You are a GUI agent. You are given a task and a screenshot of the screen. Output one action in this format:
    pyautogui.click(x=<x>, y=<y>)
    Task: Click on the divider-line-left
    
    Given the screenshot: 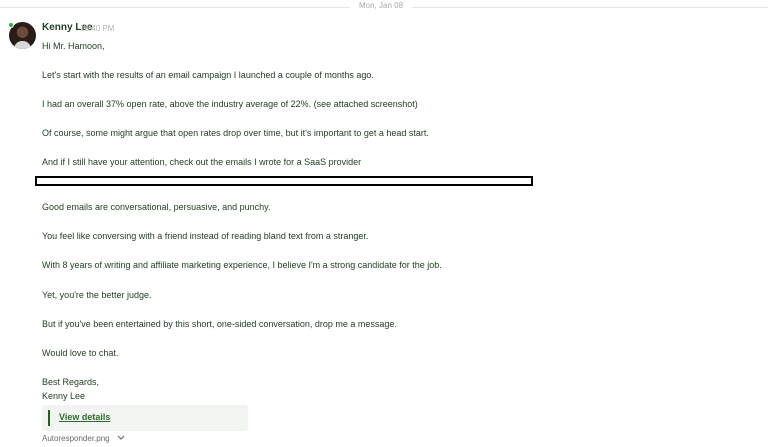 What is the action you would take?
    pyautogui.click(x=175, y=7)
    